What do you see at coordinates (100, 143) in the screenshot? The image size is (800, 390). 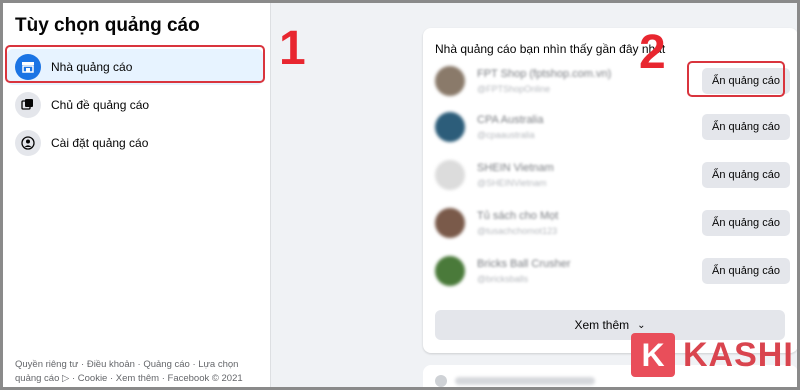 I see `sidebar-item-label: Cài đặt quảng cáo` at bounding box center [100, 143].